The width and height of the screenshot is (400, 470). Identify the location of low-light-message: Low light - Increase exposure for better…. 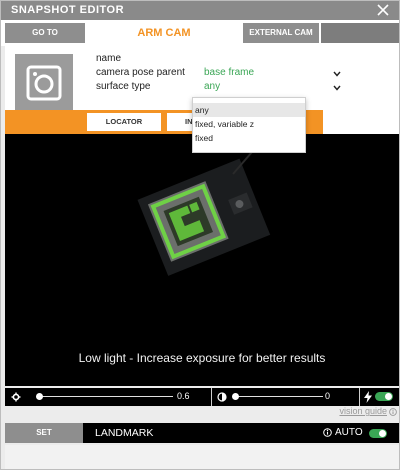
(202, 358).